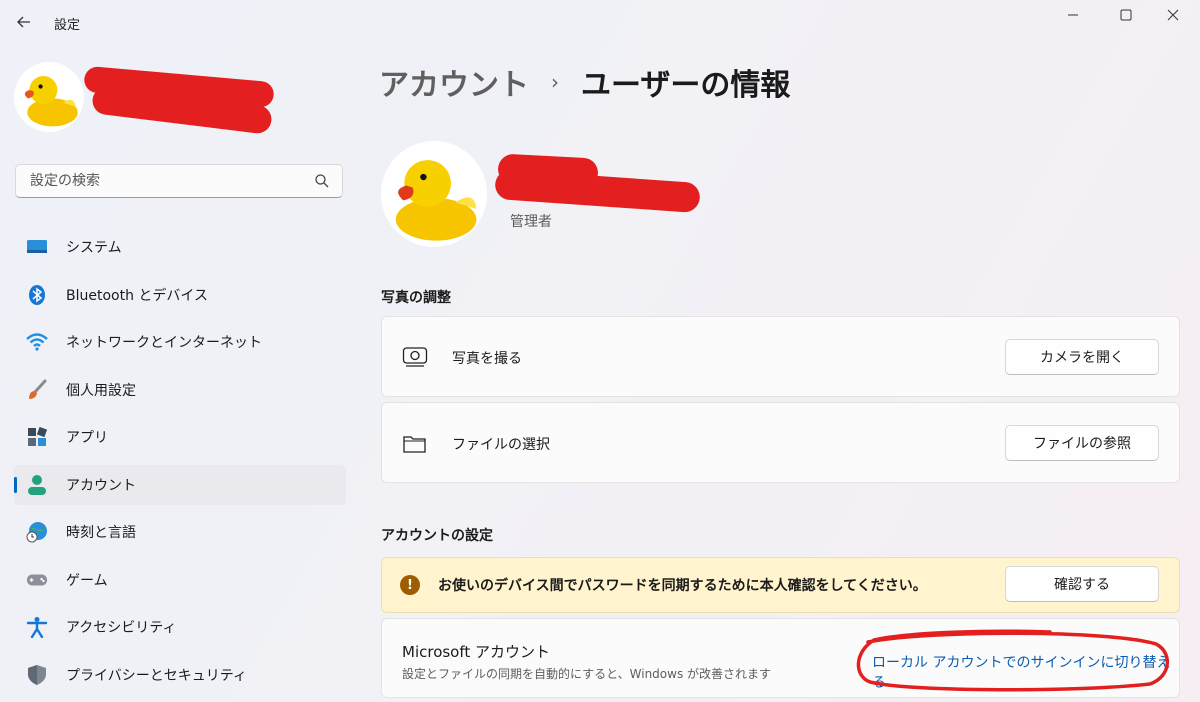  Describe the element at coordinates (180, 390) in the screenshot. I see `sidebar-item-personalization: 個人用設定` at that location.